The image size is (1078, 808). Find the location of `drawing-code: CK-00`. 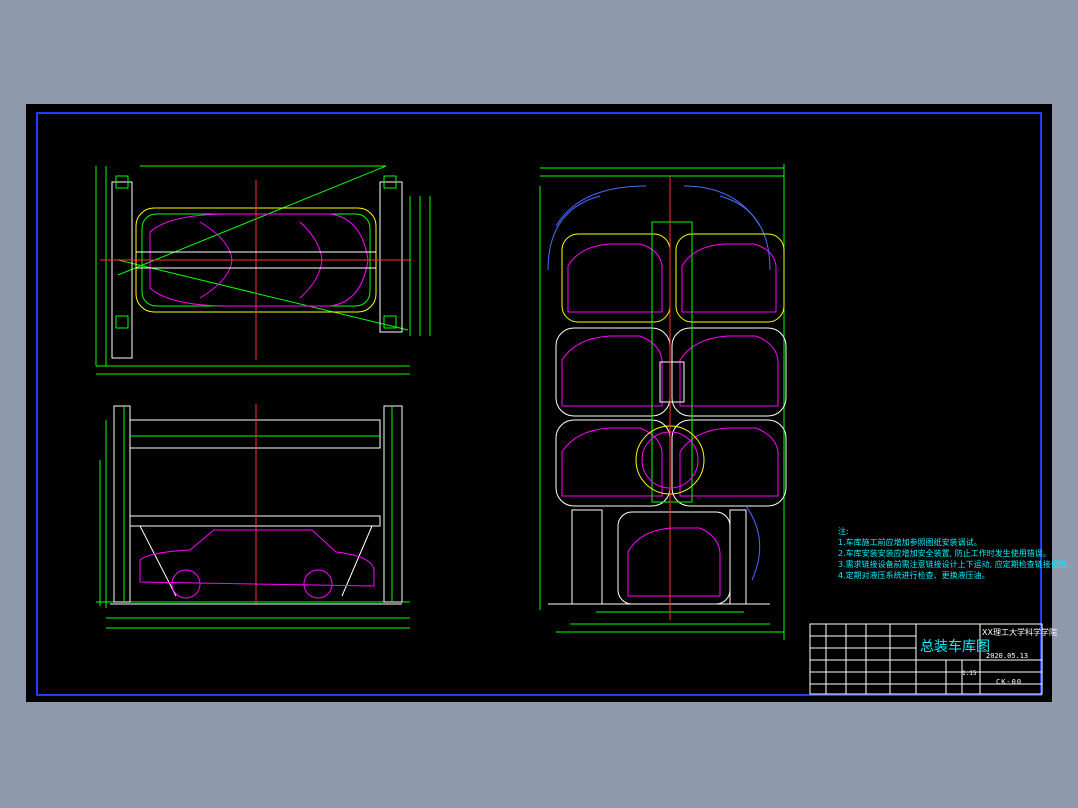

drawing-code: CK-00 is located at coordinates (1009, 682).